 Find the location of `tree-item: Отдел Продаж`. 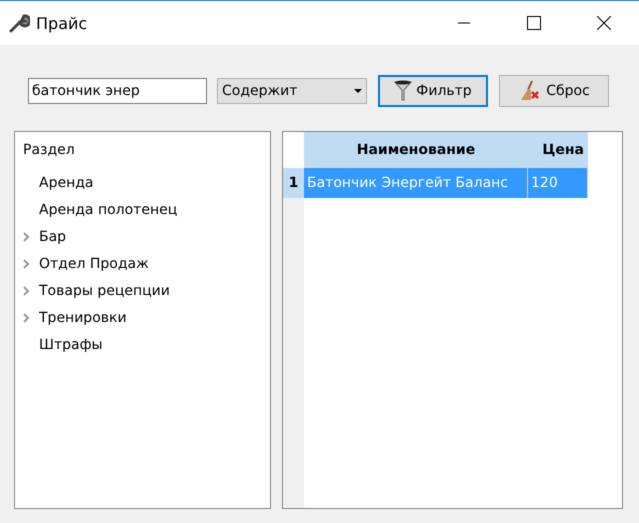

tree-item: Отдел Продаж is located at coordinates (94, 264).